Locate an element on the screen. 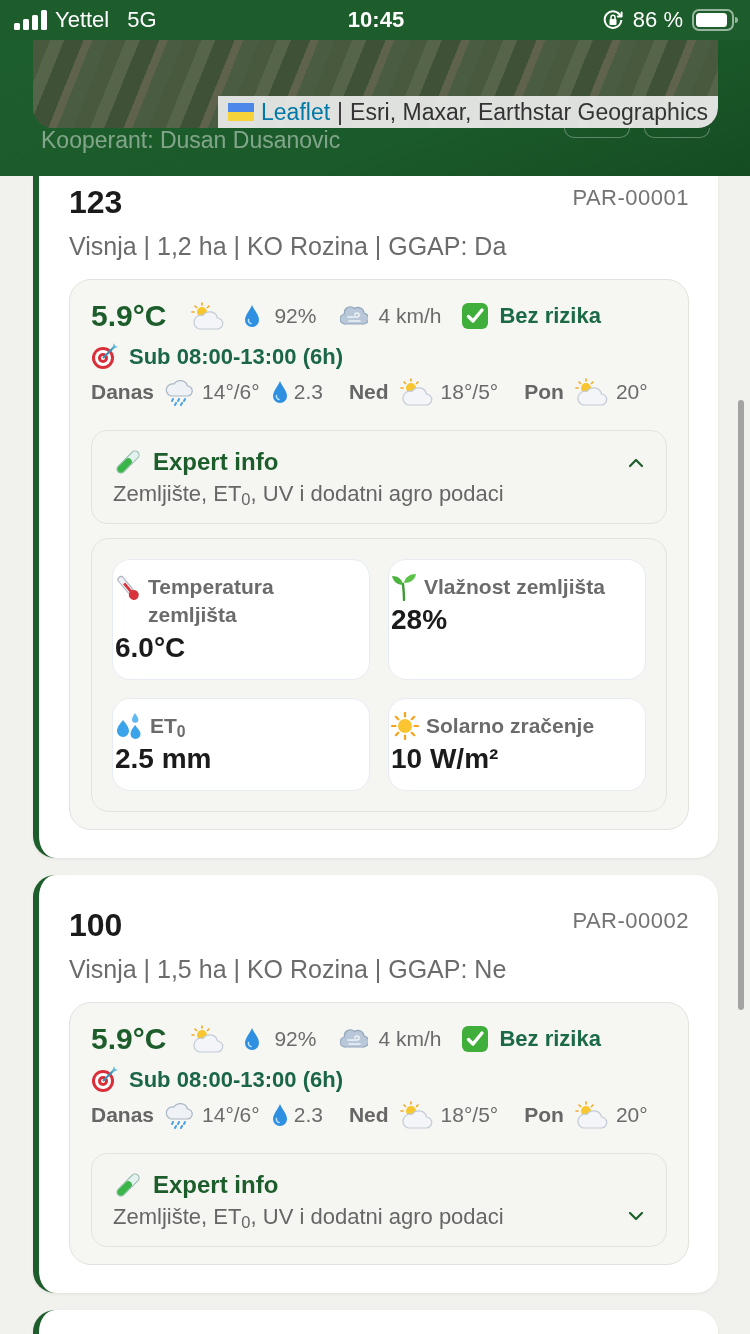 This screenshot has width=750, height=1334. leaflet-link: Leaflet is located at coordinates (296, 111).